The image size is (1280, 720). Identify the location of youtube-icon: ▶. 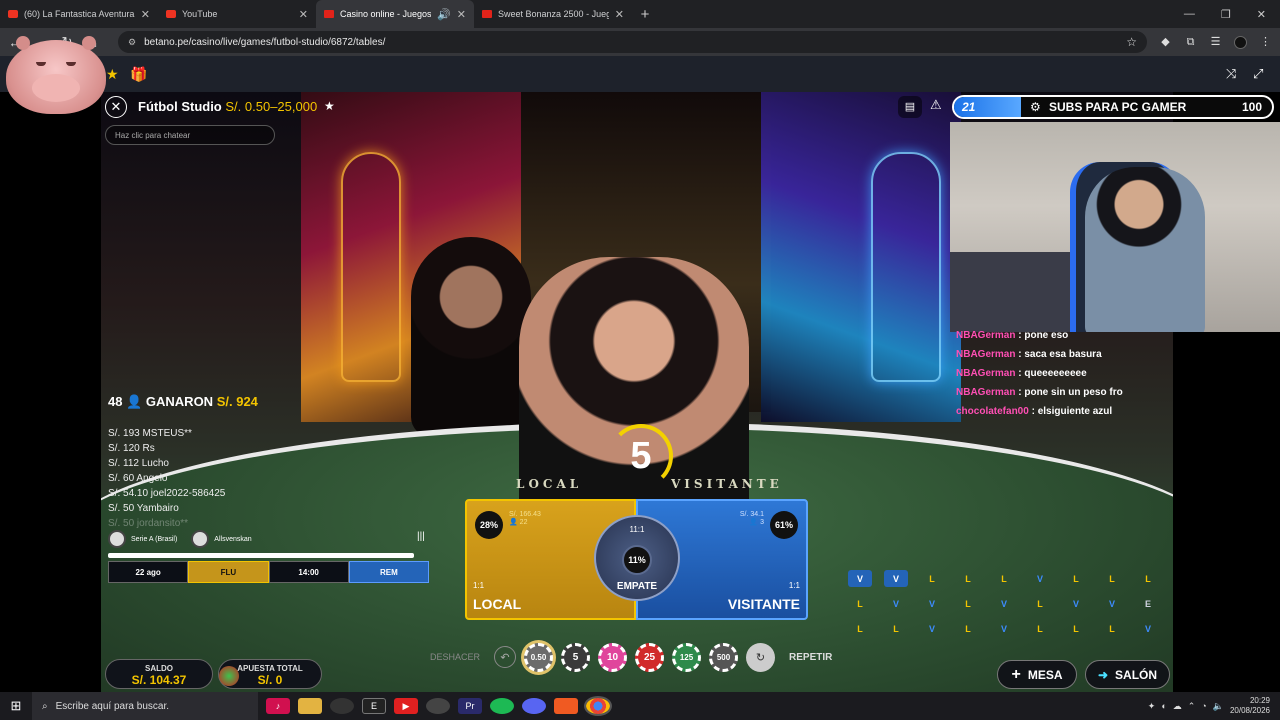
(406, 706).